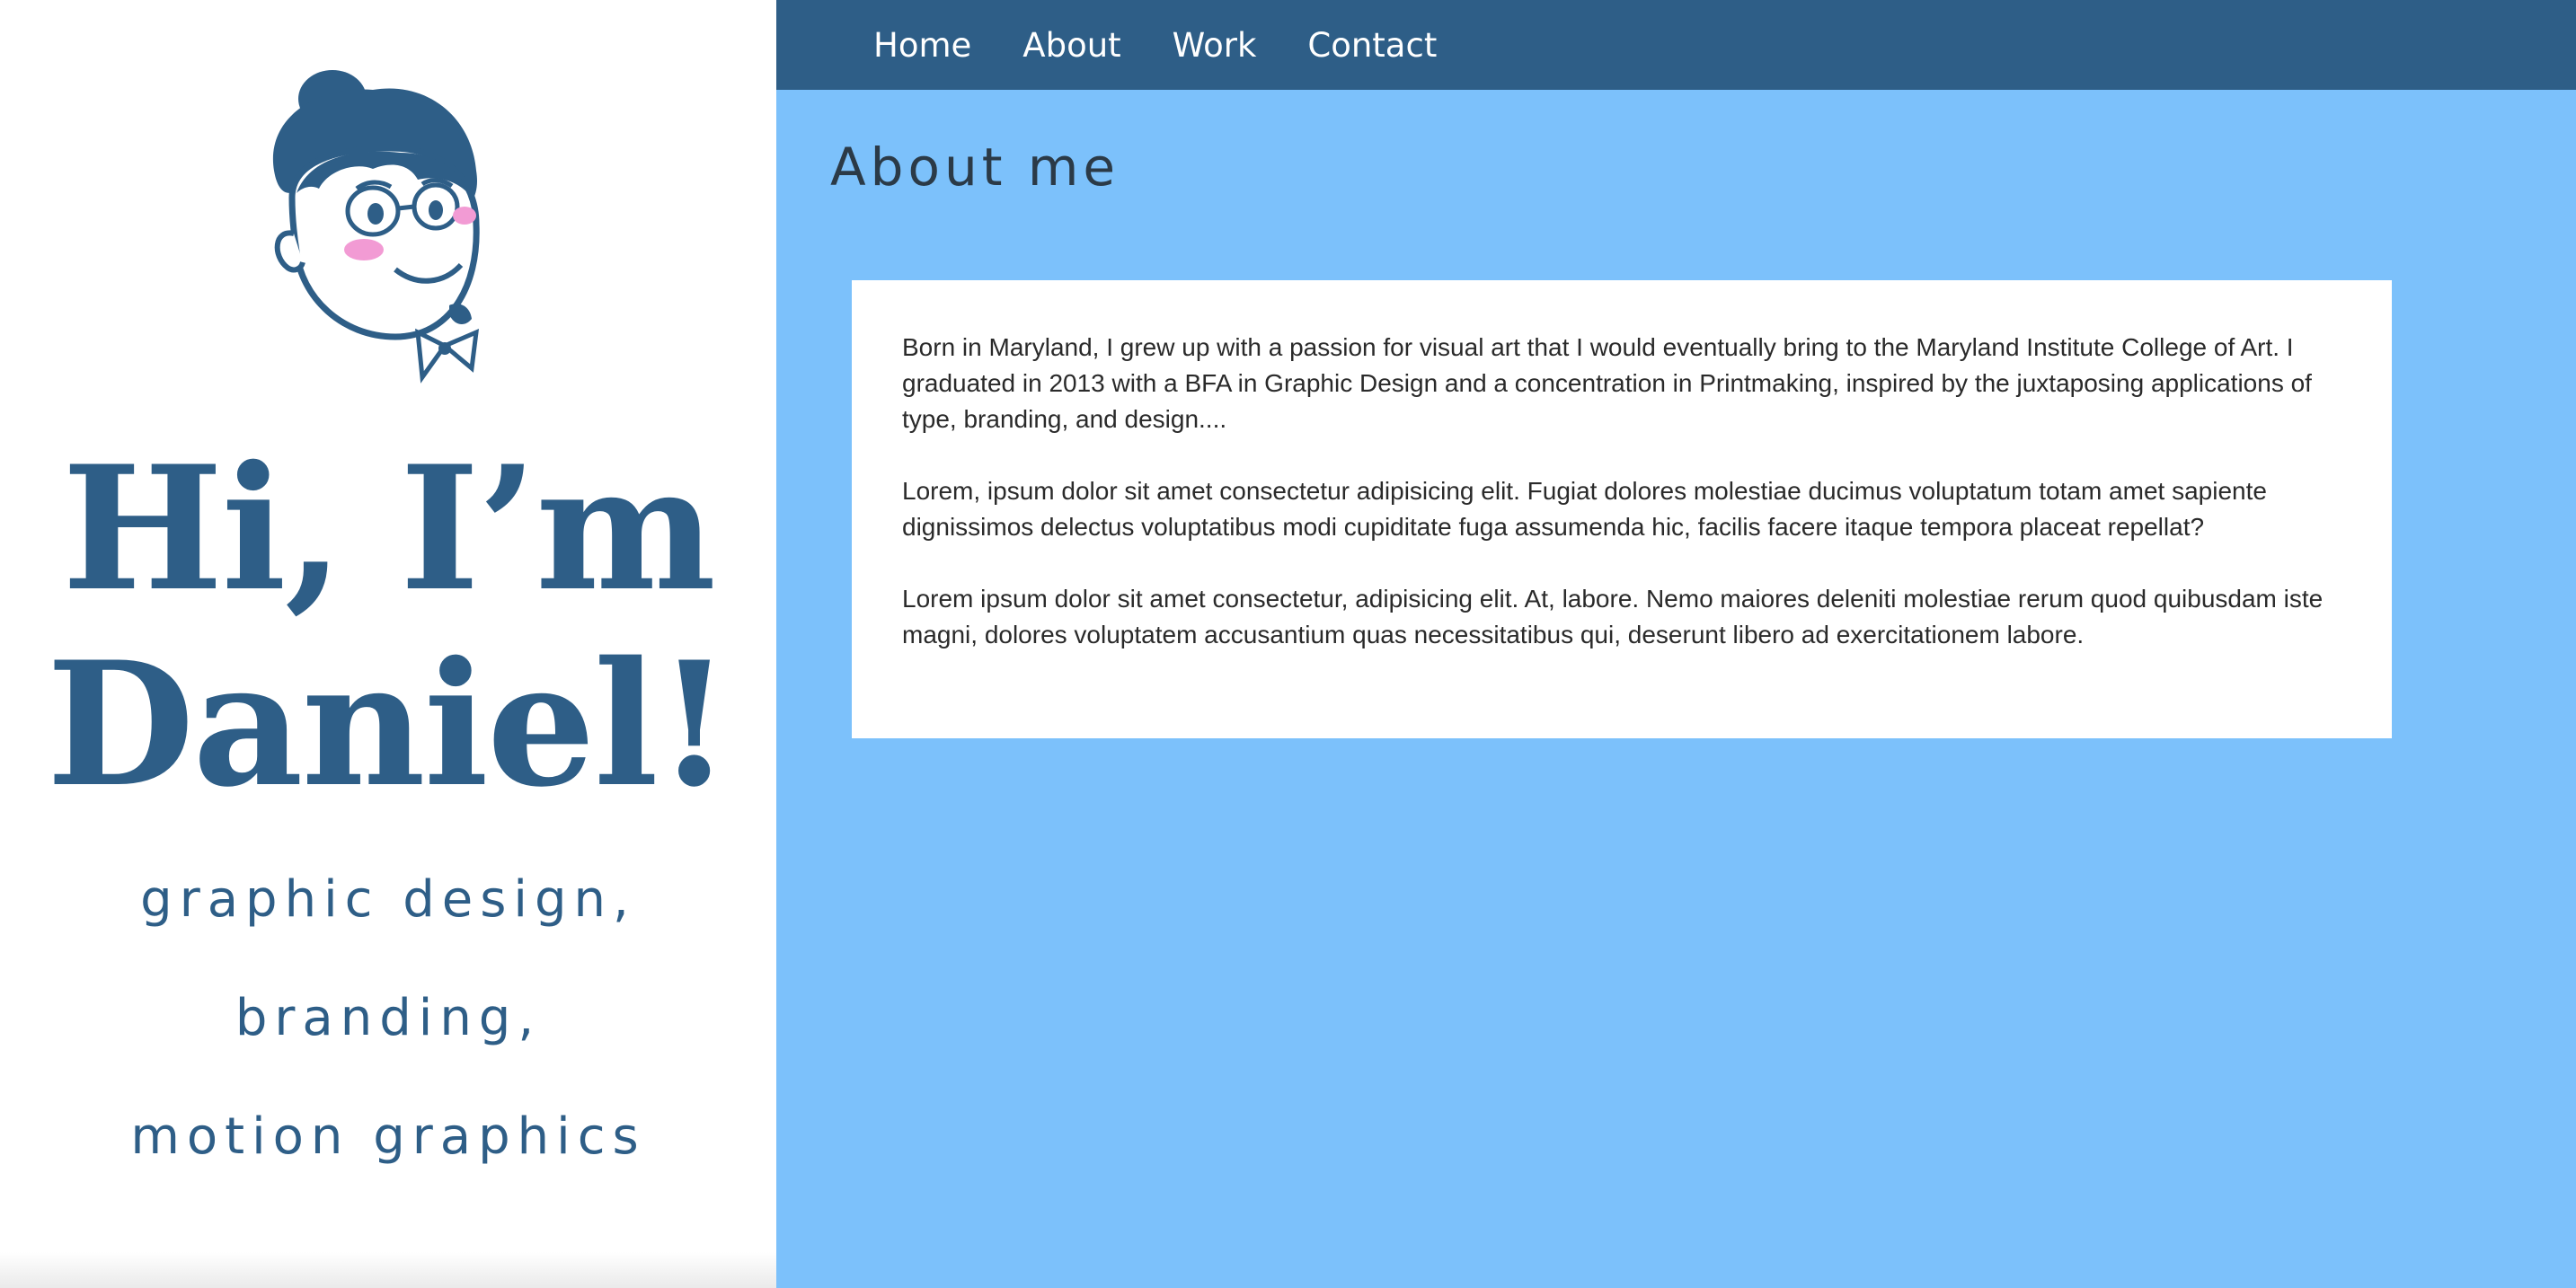  What do you see at coordinates (922, 45) in the screenshot?
I see `nav-link-home: Home` at bounding box center [922, 45].